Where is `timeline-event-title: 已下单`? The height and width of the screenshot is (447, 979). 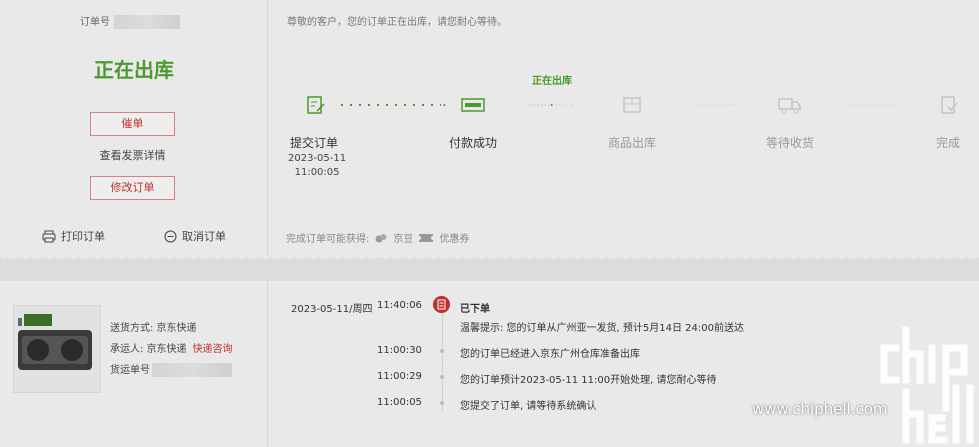 timeline-event-title: 已下单 is located at coordinates (475, 309).